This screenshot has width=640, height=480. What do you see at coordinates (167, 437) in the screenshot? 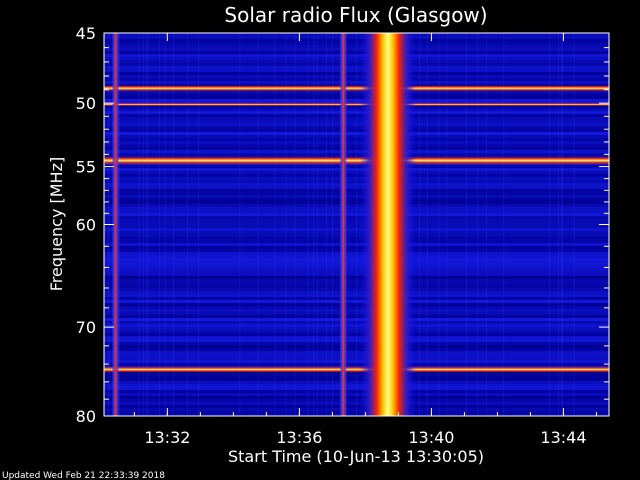
I see `x-tick-label: 13:32` at bounding box center [167, 437].